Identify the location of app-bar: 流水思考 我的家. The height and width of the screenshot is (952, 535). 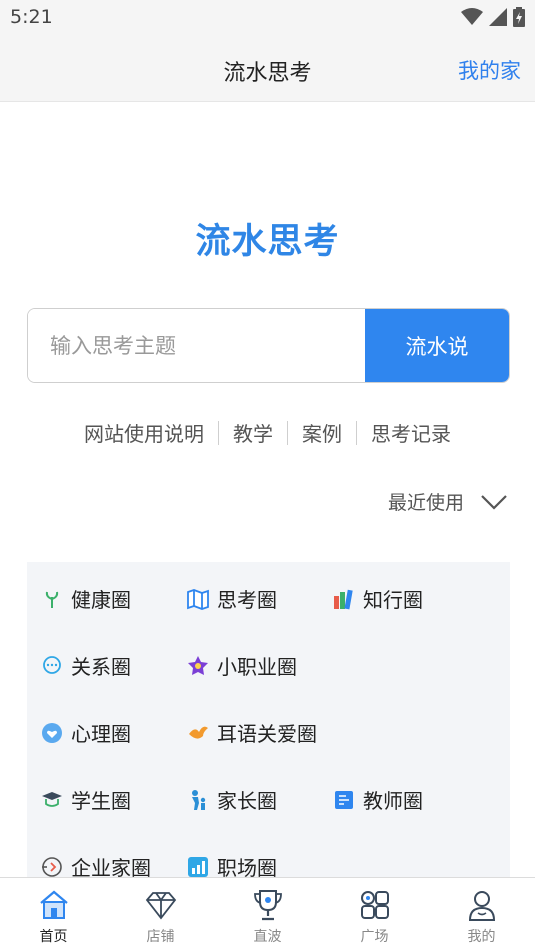
(267, 69).